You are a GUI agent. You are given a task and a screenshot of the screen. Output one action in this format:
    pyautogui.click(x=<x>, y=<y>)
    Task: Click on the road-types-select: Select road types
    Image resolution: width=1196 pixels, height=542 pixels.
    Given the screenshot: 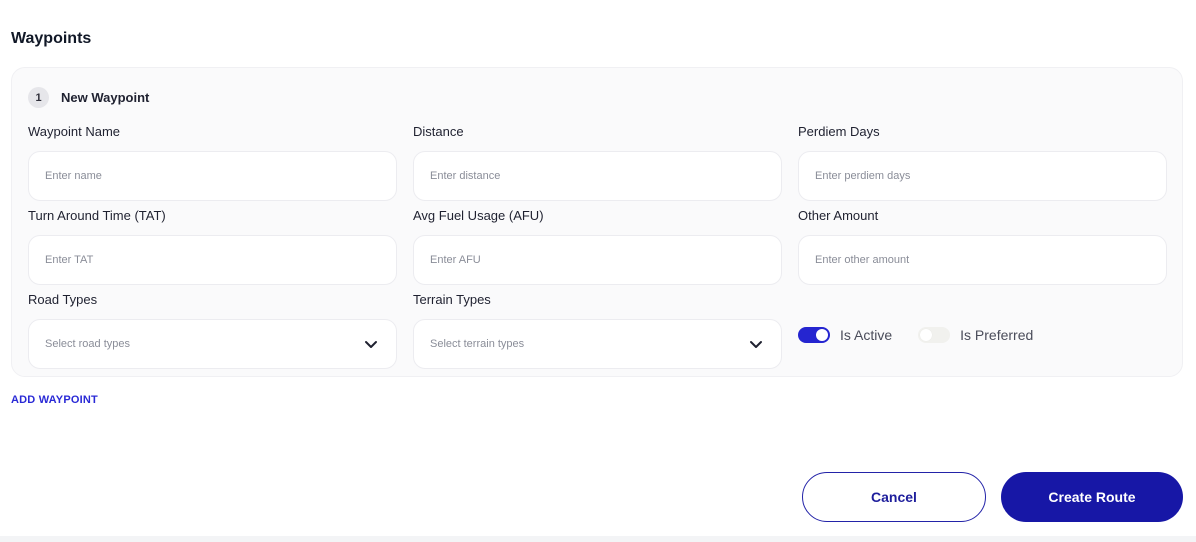 What is the action you would take?
    pyautogui.click(x=212, y=344)
    